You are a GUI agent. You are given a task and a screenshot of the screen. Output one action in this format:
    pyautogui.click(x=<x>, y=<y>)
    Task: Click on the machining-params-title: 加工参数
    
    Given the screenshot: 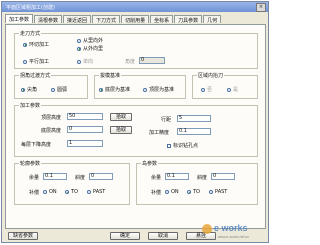 What is the action you would take?
    pyautogui.click(x=30, y=105)
    